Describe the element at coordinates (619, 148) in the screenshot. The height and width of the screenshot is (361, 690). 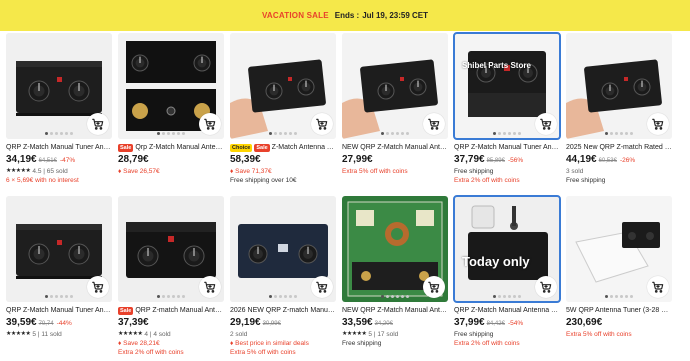
I see `product-title-row: 2025 New QRP Z-match Rated Power` at that location.